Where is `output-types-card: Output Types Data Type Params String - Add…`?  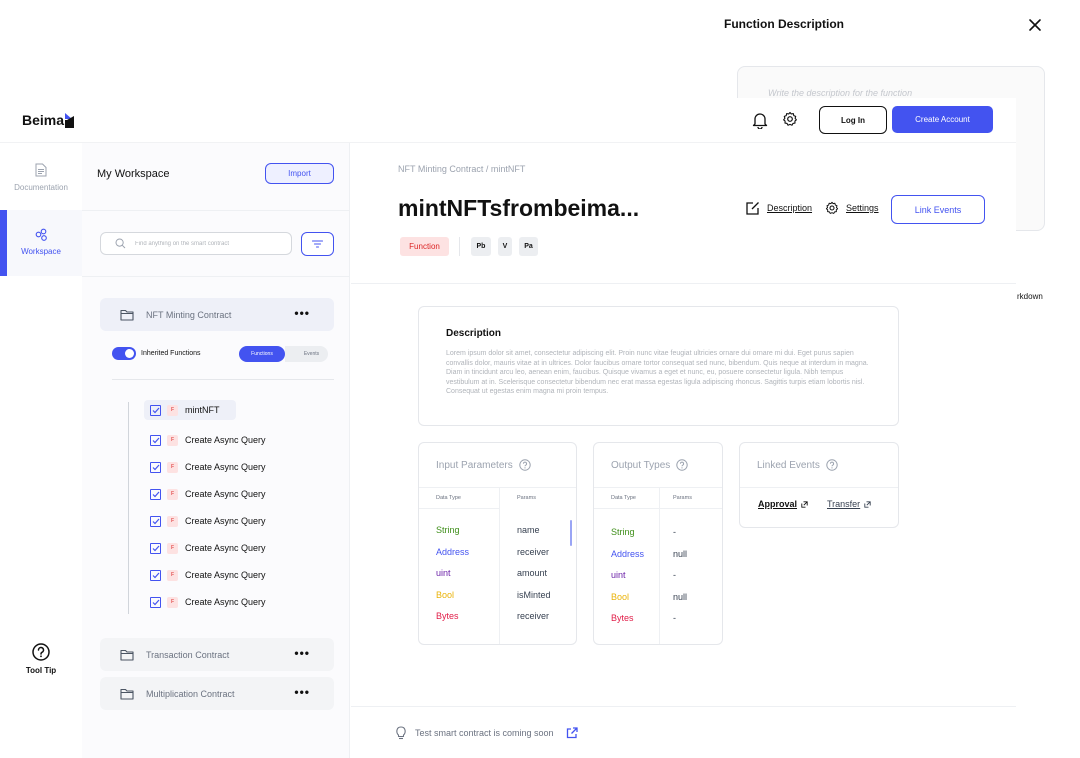
output-types-card: Output Types Data Type Params String - Add… is located at coordinates (658, 543).